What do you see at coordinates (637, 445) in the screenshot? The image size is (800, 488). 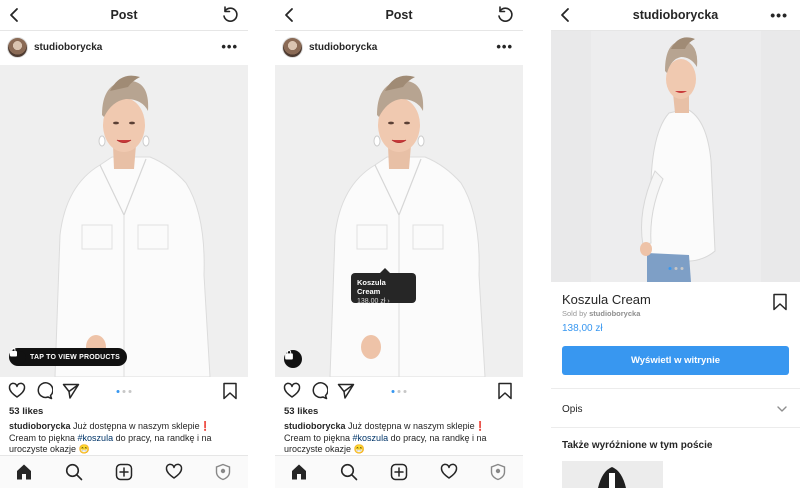 I see `also-featured-heading: Także wyróżnione w tym poście` at bounding box center [637, 445].